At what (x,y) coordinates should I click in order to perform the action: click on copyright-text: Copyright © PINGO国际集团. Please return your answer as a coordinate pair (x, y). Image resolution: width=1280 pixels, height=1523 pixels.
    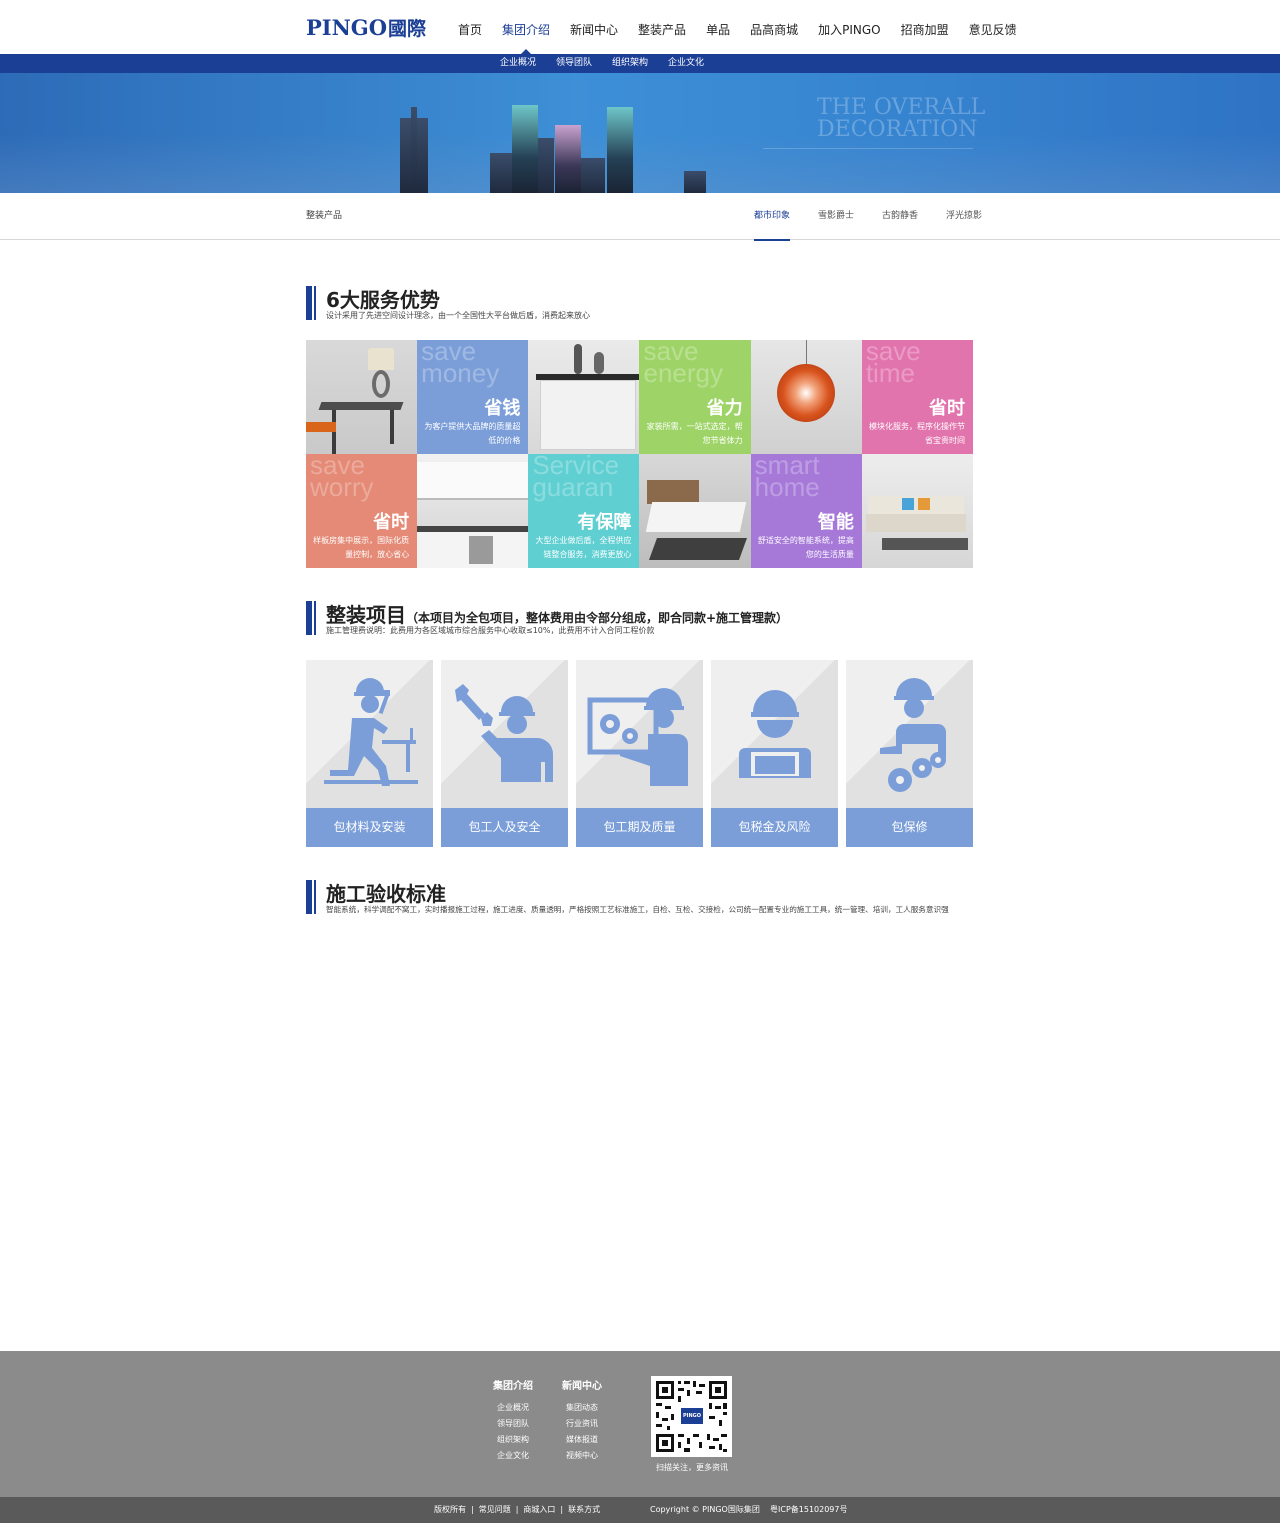
    Looking at the image, I should click on (705, 1509).